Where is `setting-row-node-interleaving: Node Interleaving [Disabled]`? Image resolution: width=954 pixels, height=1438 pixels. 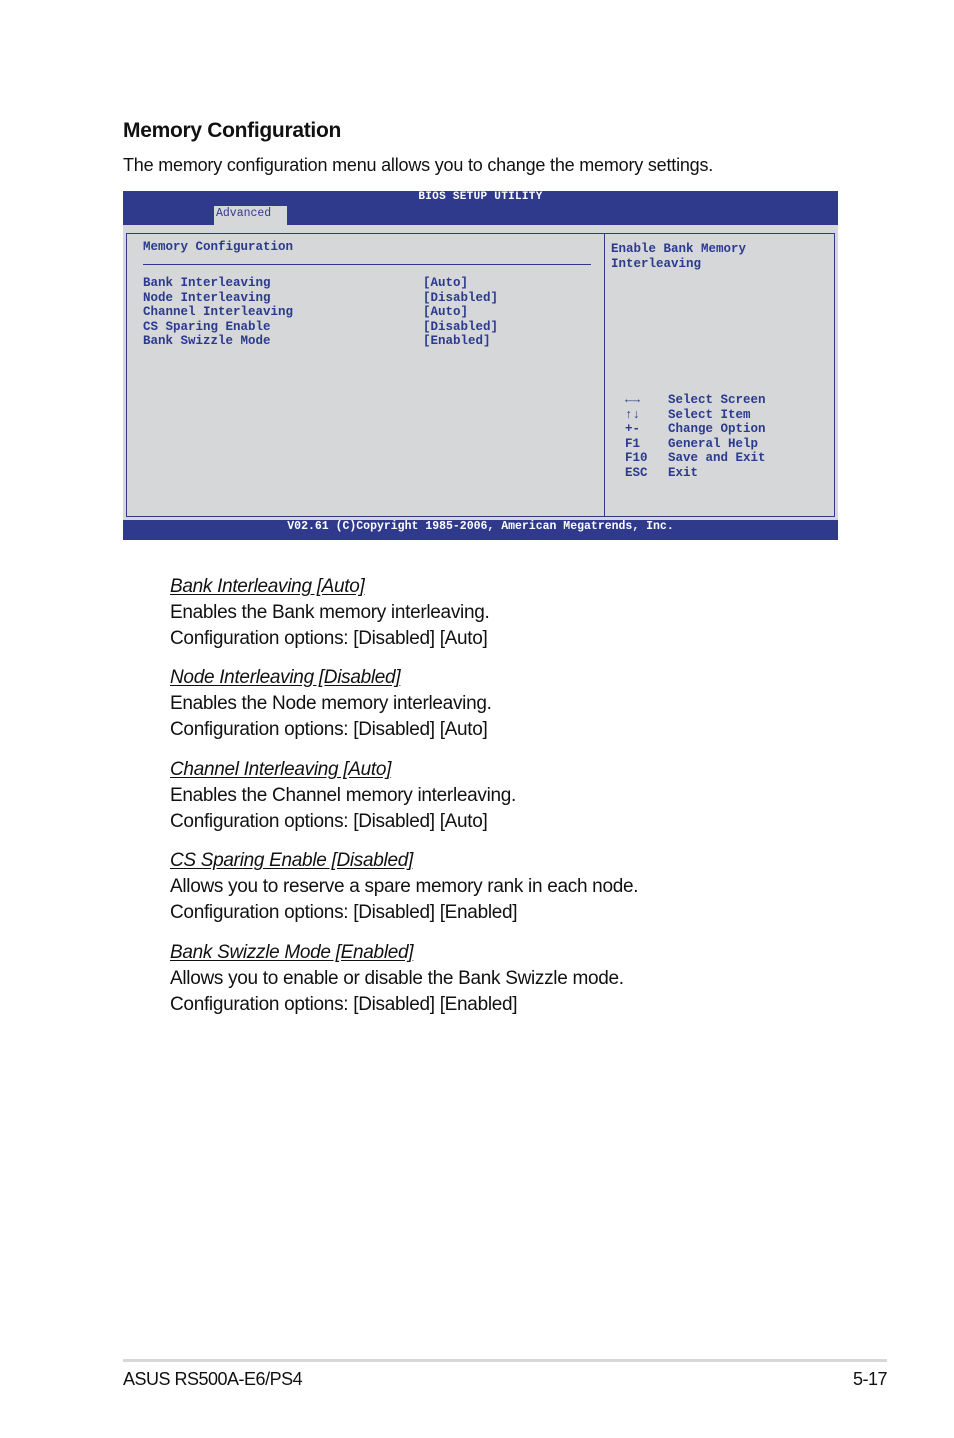 setting-row-node-interleaving: Node Interleaving [Disabled] is located at coordinates (363, 298).